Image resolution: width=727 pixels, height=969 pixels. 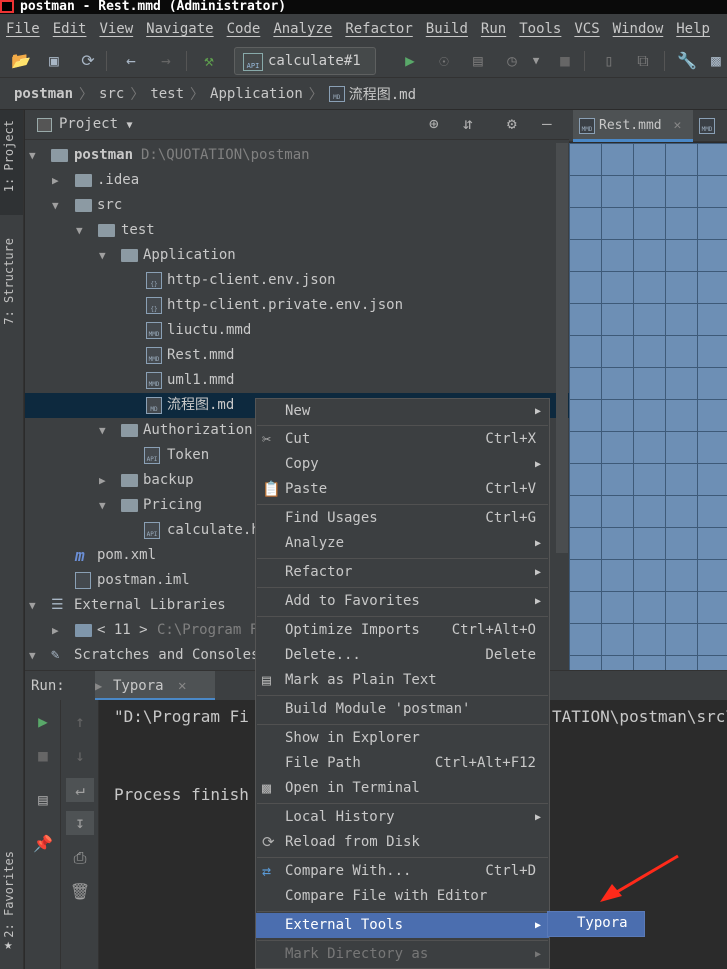 What do you see at coordinates (402, 680) in the screenshot?
I see `menu-item-mark-as-plain-text: ▤ Mark as Plain Text` at bounding box center [402, 680].